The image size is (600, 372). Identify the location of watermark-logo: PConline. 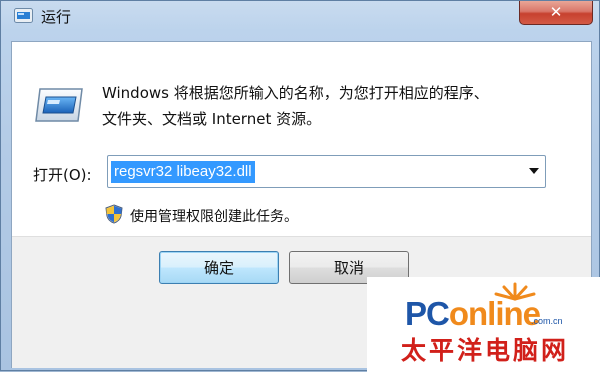
(473, 314).